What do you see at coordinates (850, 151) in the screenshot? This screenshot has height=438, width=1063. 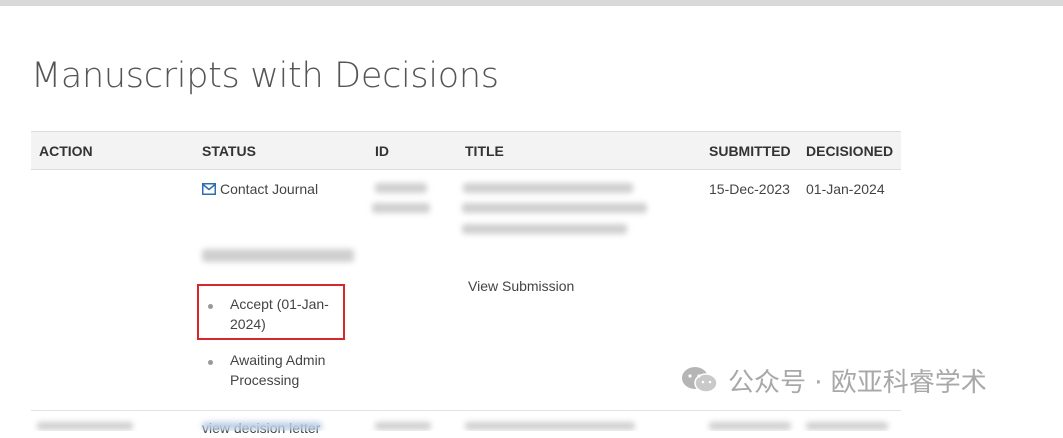 I see `header-decisioned: DECISIONED` at bounding box center [850, 151].